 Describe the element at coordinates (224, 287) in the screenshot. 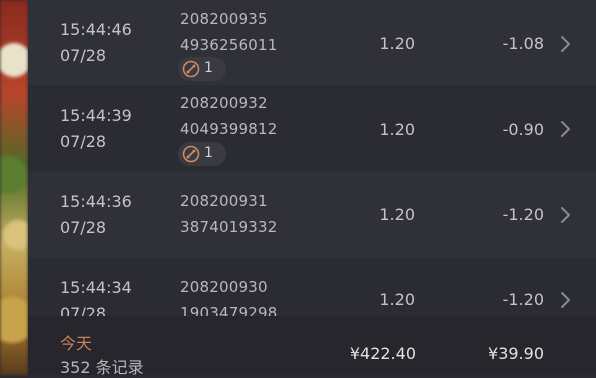

I see `row-id-line1: 208200930` at that location.